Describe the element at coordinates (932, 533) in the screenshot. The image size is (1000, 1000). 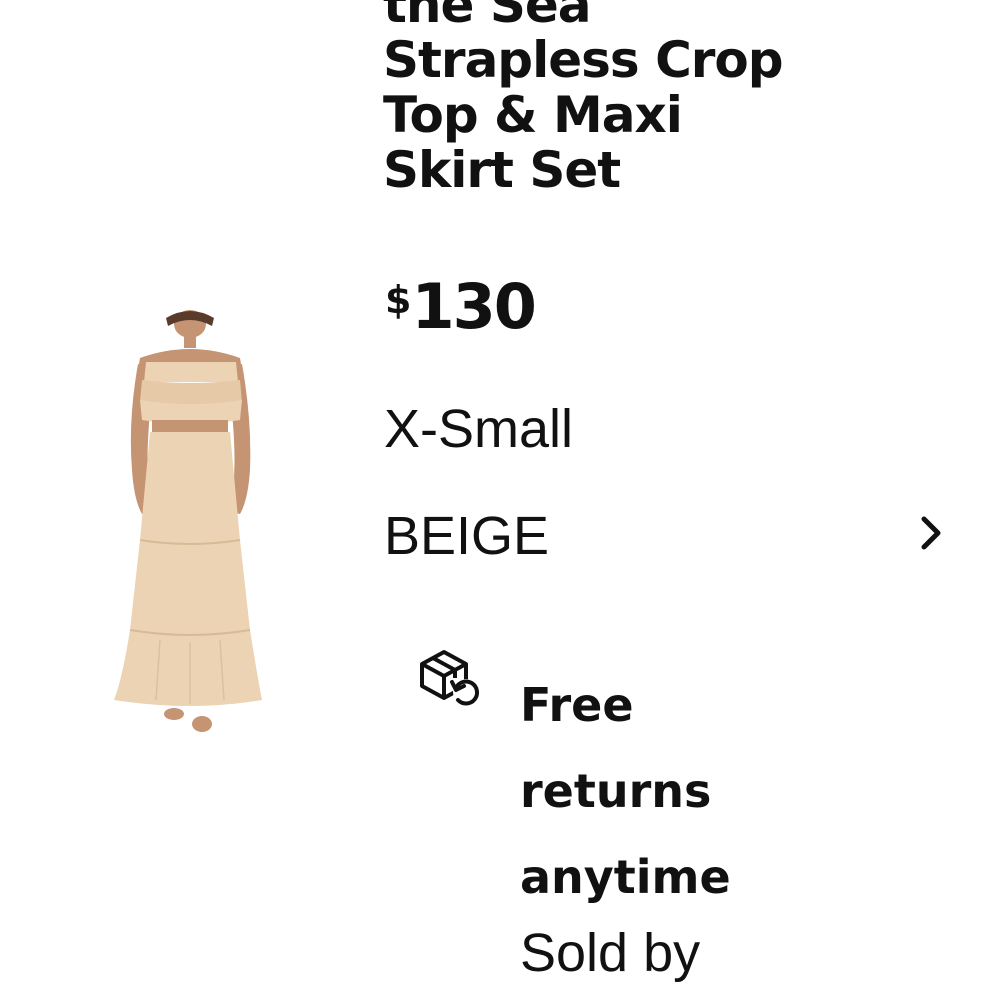
I see `chevron-right-icon` at that location.